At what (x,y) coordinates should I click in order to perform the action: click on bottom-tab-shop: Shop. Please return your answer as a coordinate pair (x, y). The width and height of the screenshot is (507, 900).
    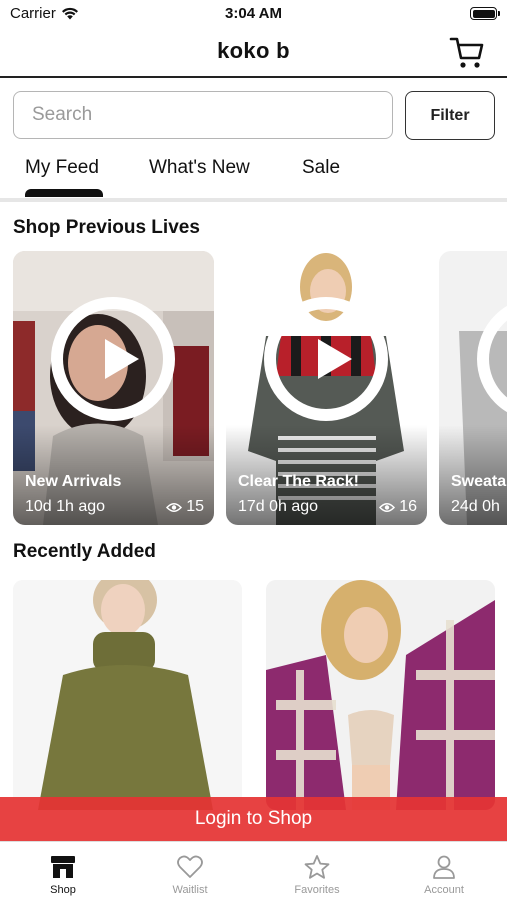
    Looking at the image, I should click on (63, 871).